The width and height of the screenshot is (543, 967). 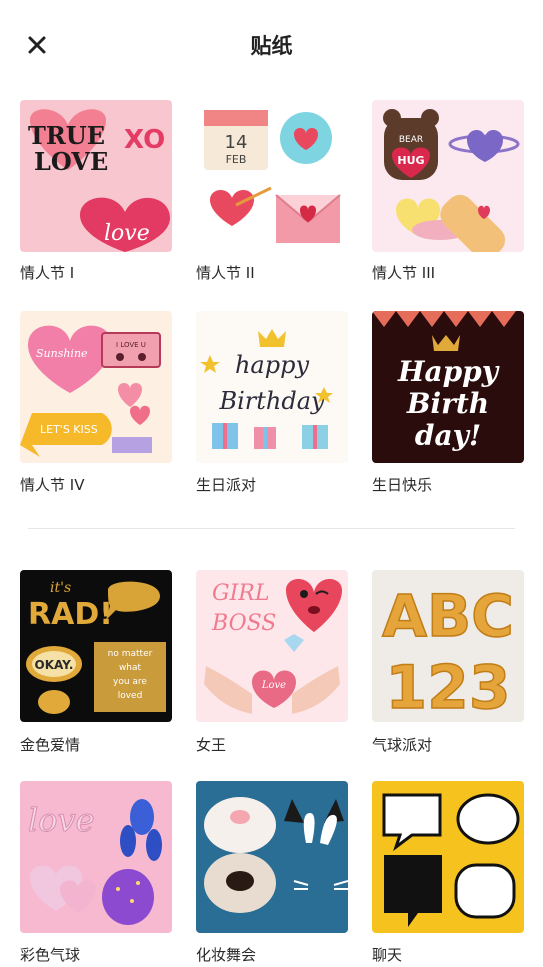 What do you see at coordinates (410, 160) in the screenshot?
I see `hug-text: HUG` at bounding box center [410, 160].